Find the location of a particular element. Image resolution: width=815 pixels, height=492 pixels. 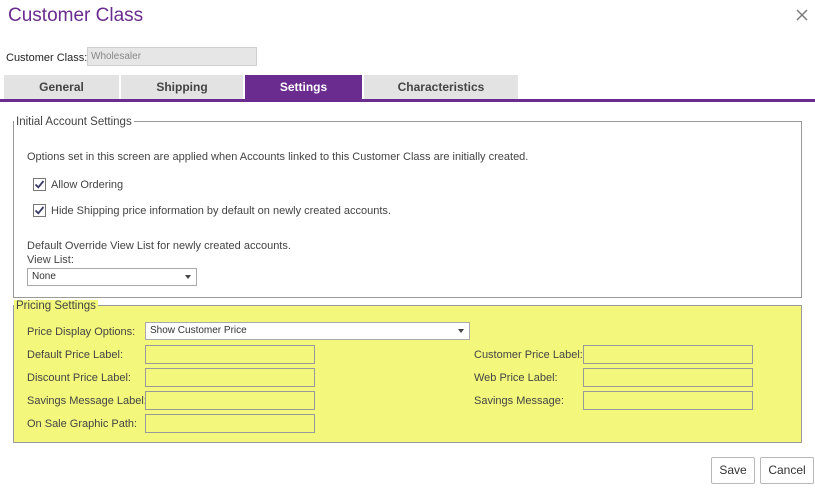

tab-underline is located at coordinates (407, 100).